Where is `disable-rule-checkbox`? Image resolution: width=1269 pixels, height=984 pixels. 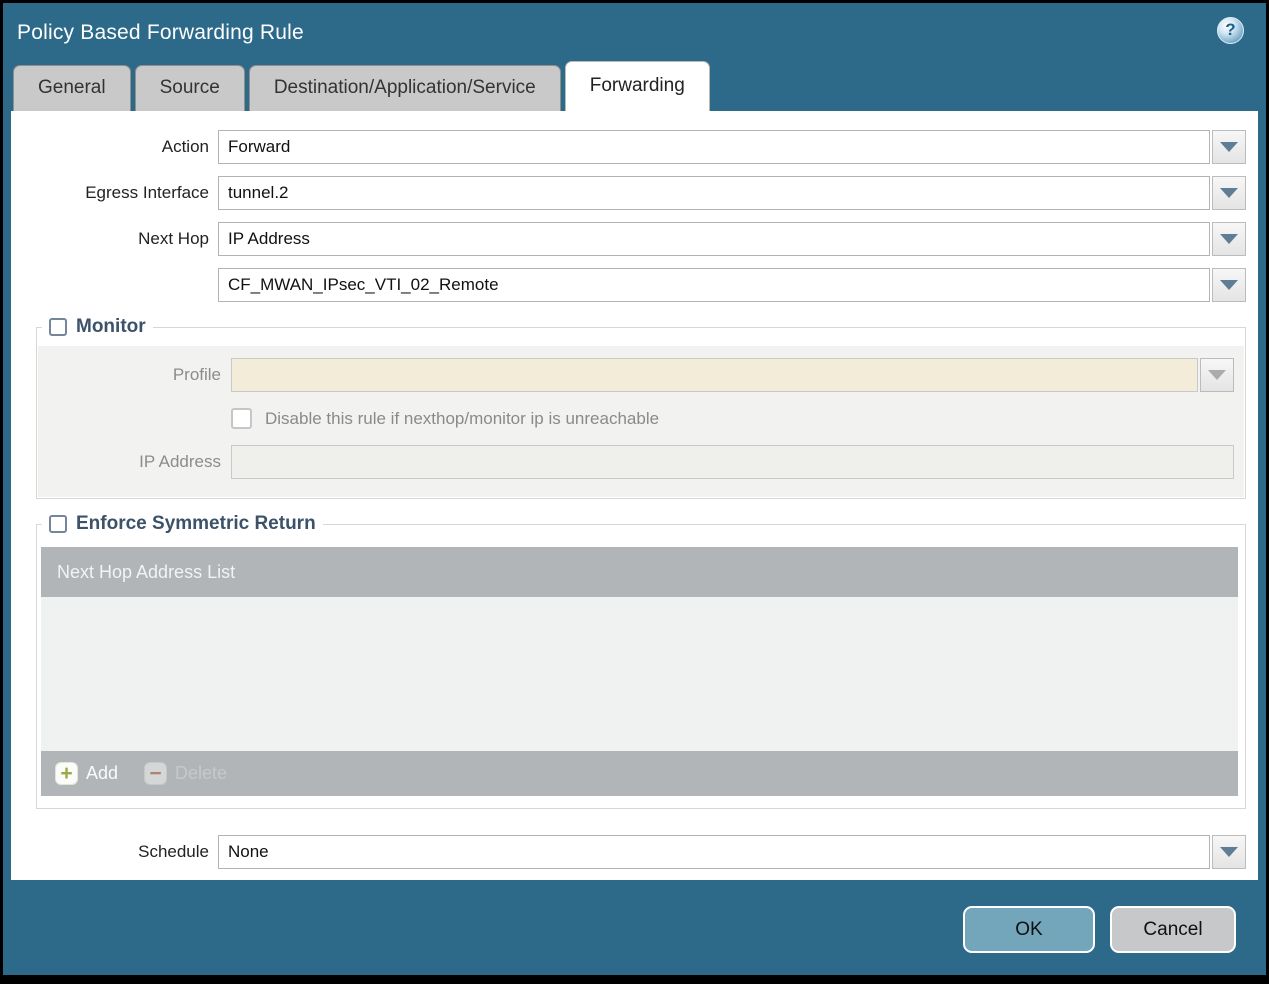
disable-rule-checkbox is located at coordinates (241, 418).